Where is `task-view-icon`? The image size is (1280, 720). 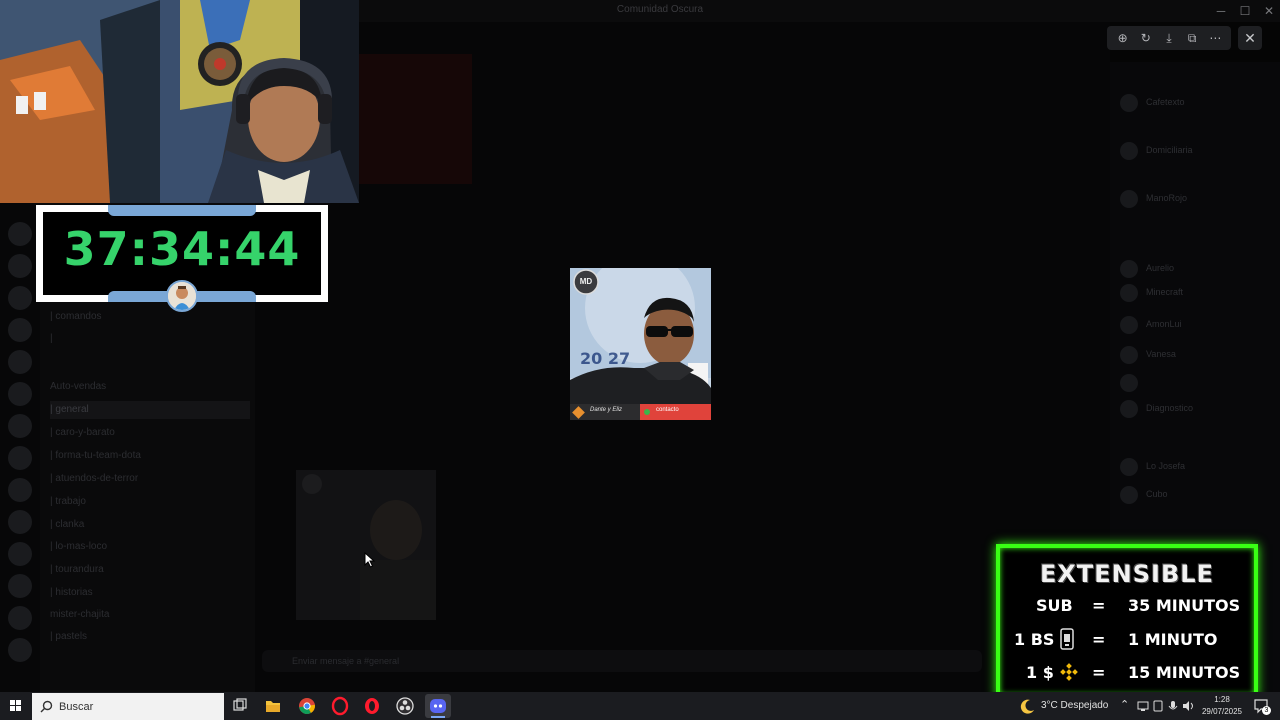 task-view-icon is located at coordinates (240, 704).